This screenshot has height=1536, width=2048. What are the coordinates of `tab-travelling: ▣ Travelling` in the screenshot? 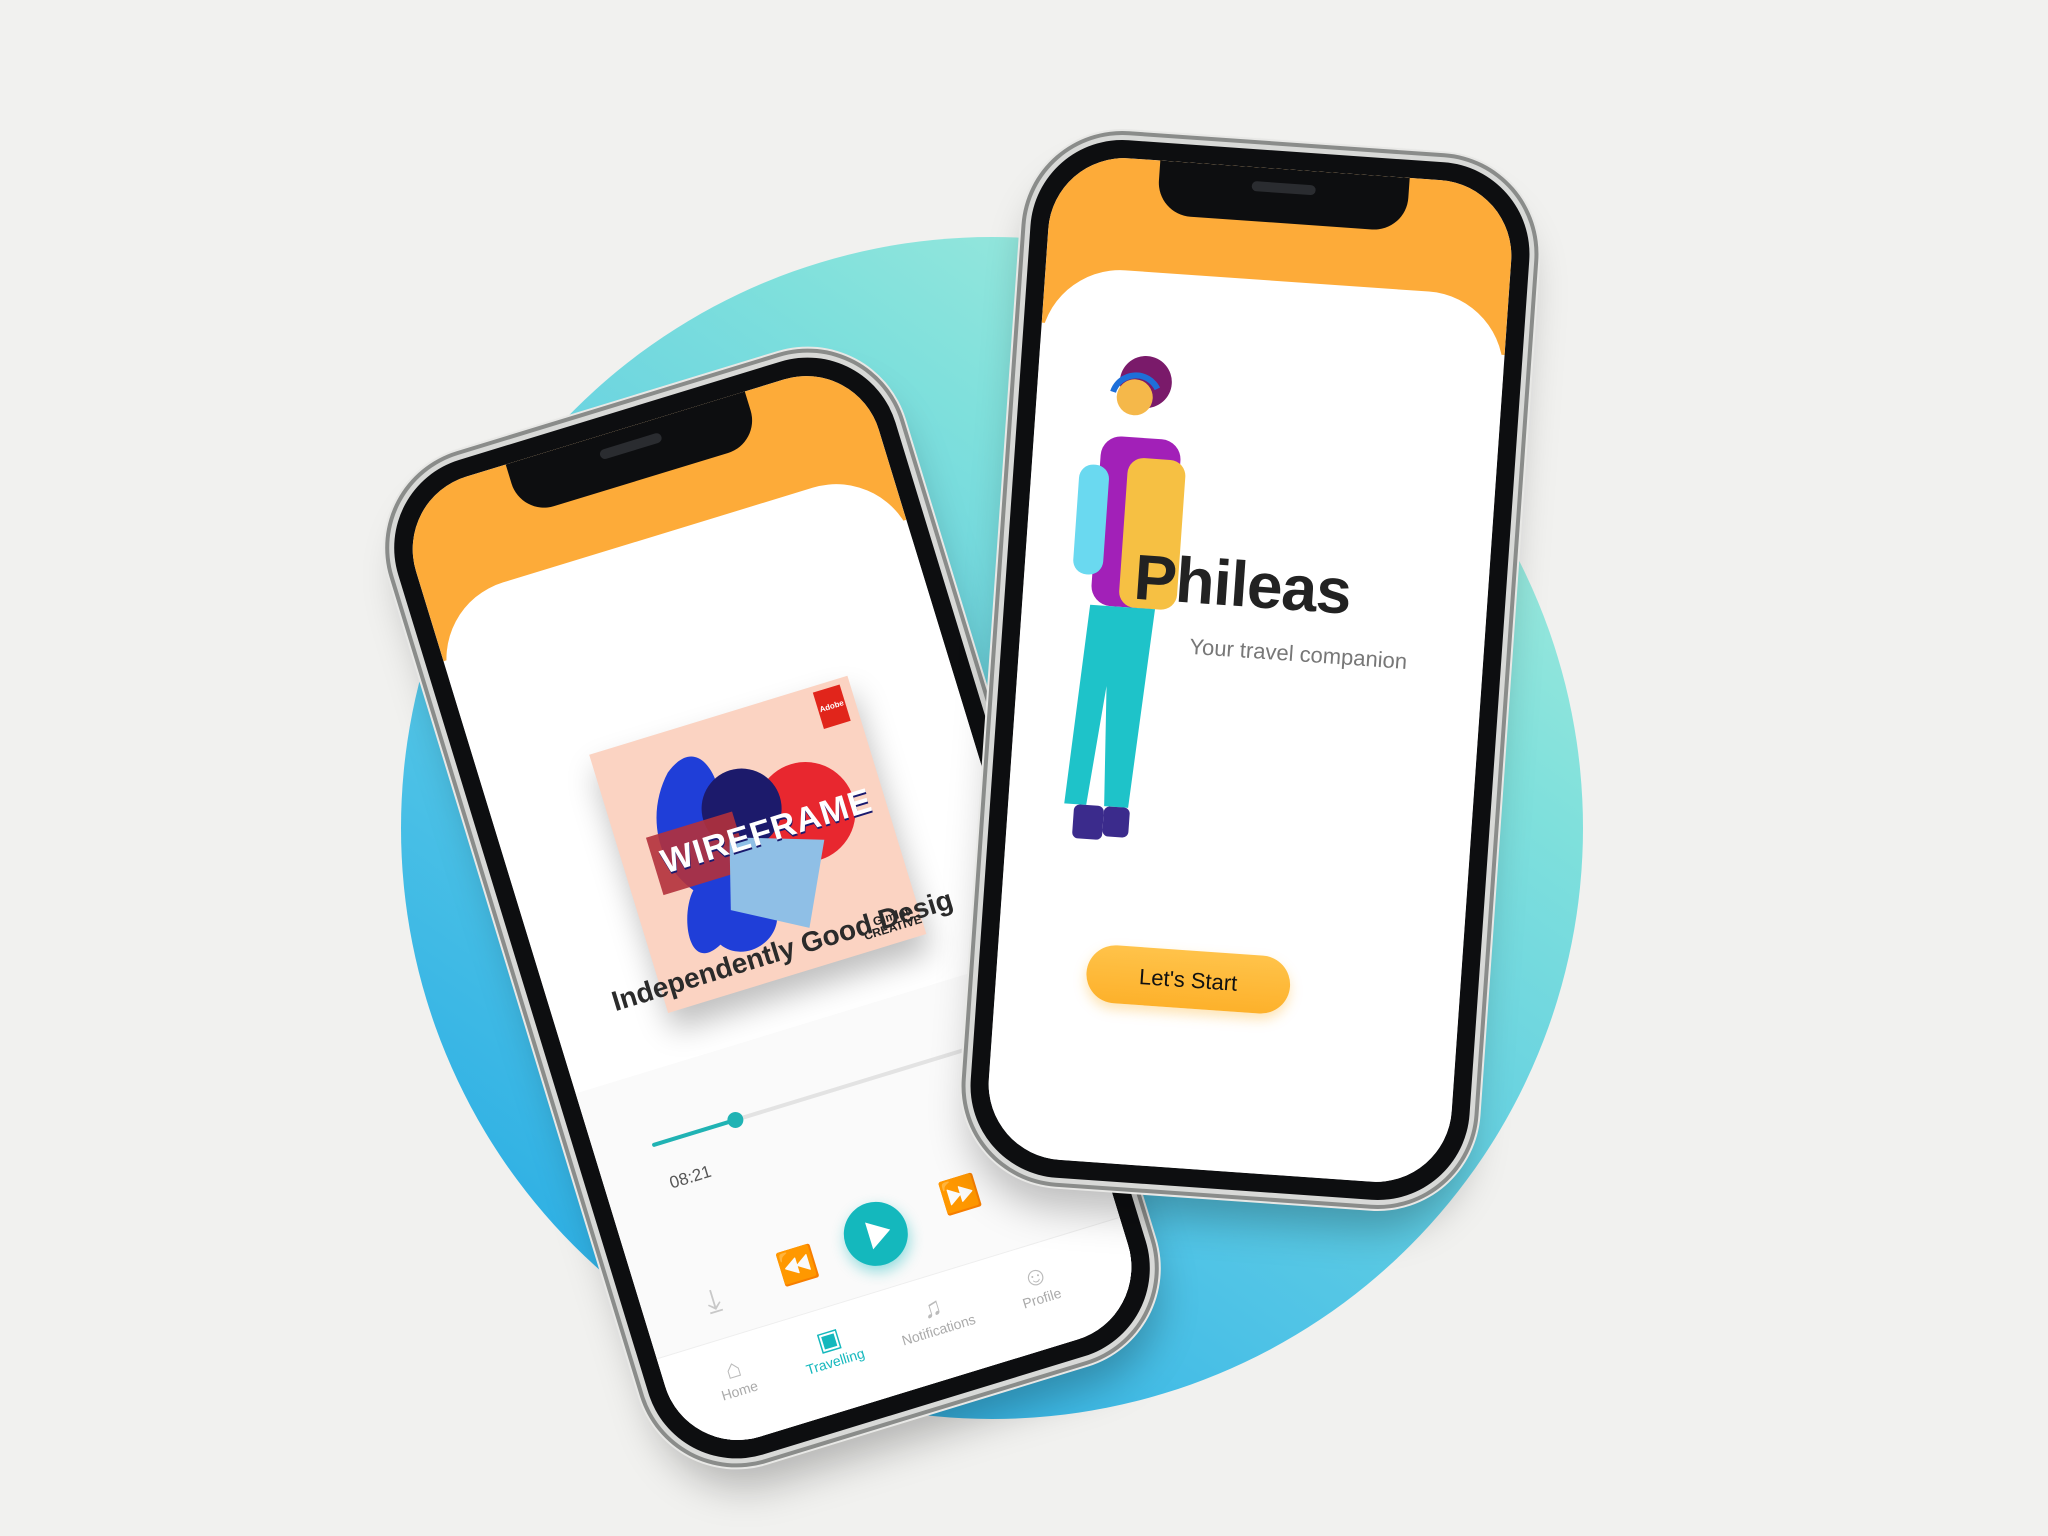 It's located at (830, 1346).